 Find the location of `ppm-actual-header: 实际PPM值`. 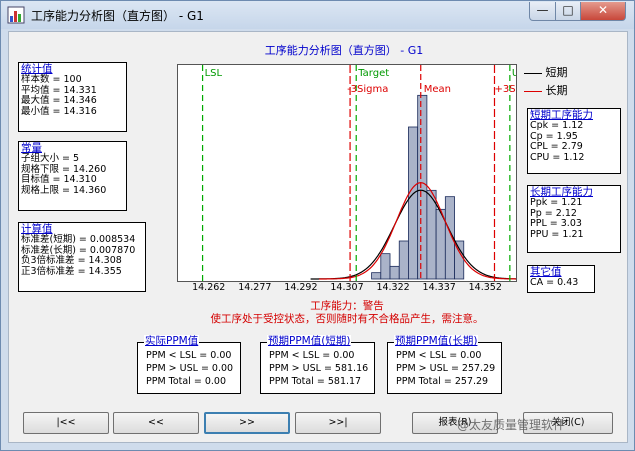

ppm-actual-header: 实际PPM值 is located at coordinates (172, 341).